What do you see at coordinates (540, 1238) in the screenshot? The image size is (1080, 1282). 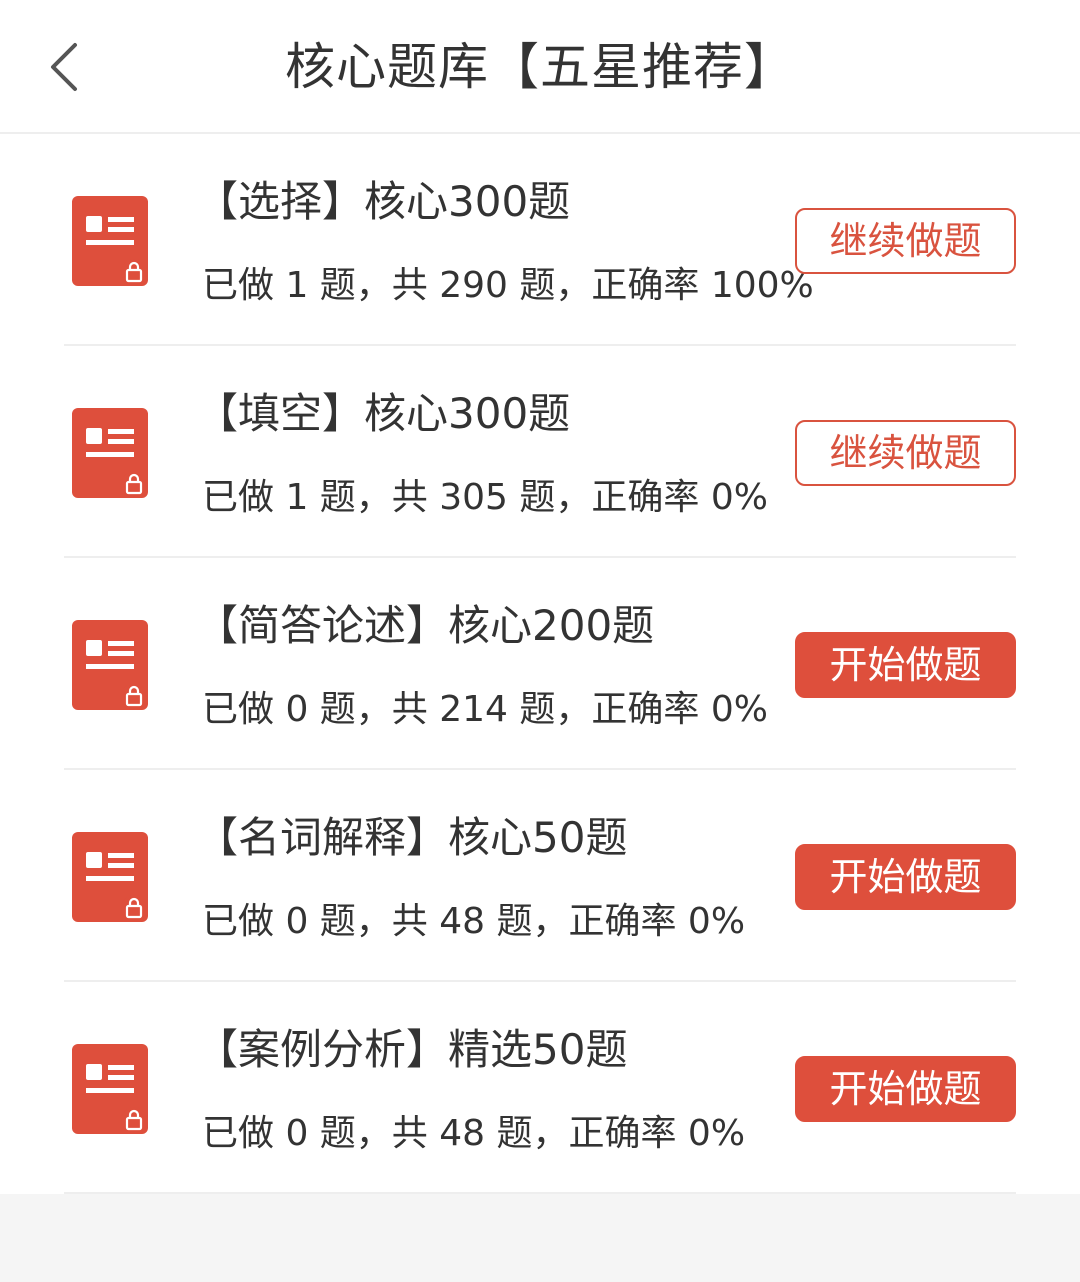 I see `bottom-area` at bounding box center [540, 1238].